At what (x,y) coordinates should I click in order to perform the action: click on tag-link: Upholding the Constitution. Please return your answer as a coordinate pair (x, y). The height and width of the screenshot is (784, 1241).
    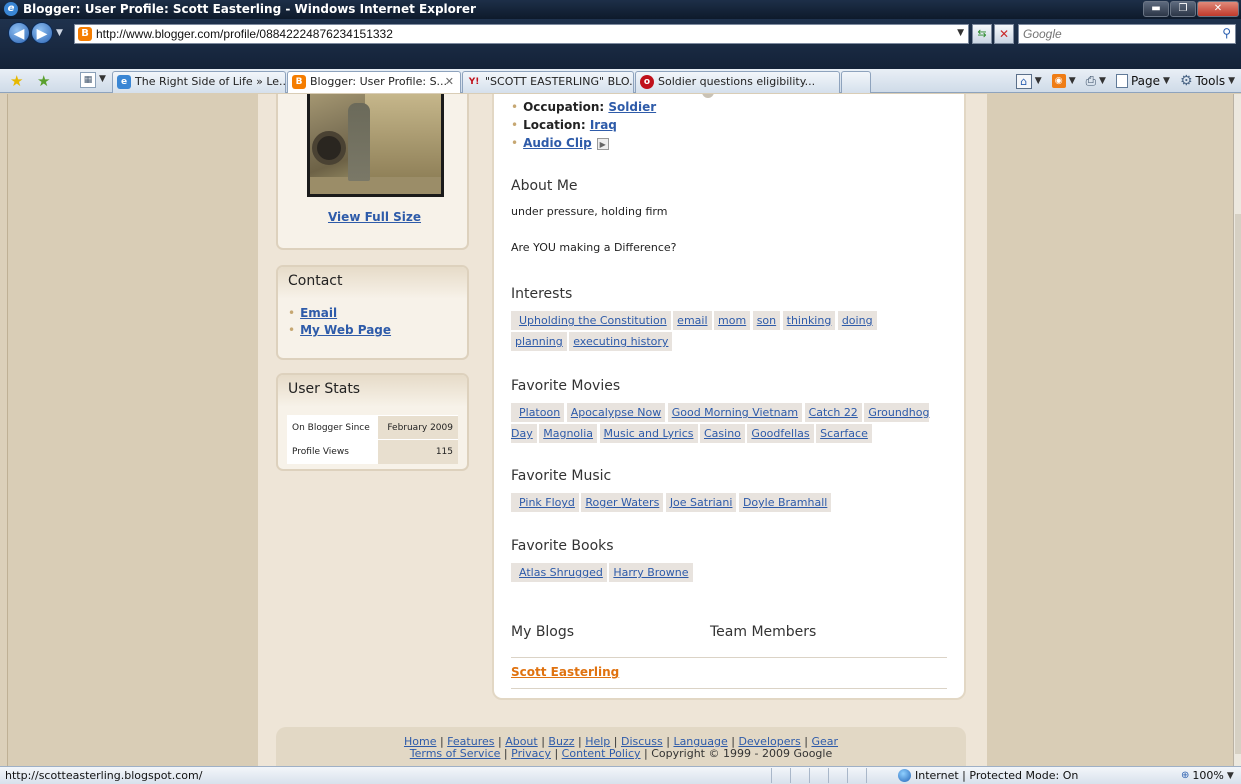
    Looking at the image, I should click on (591, 320).